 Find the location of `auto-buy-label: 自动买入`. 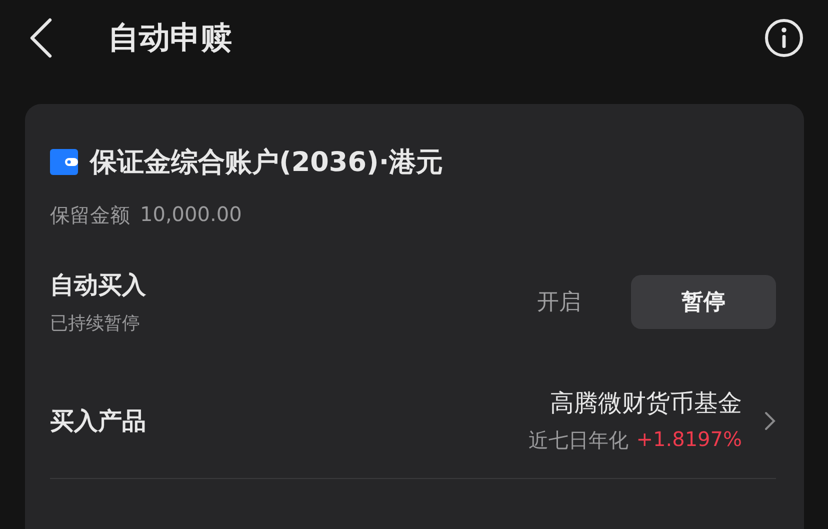

auto-buy-label: 自动买入 is located at coordinates (98, 285).